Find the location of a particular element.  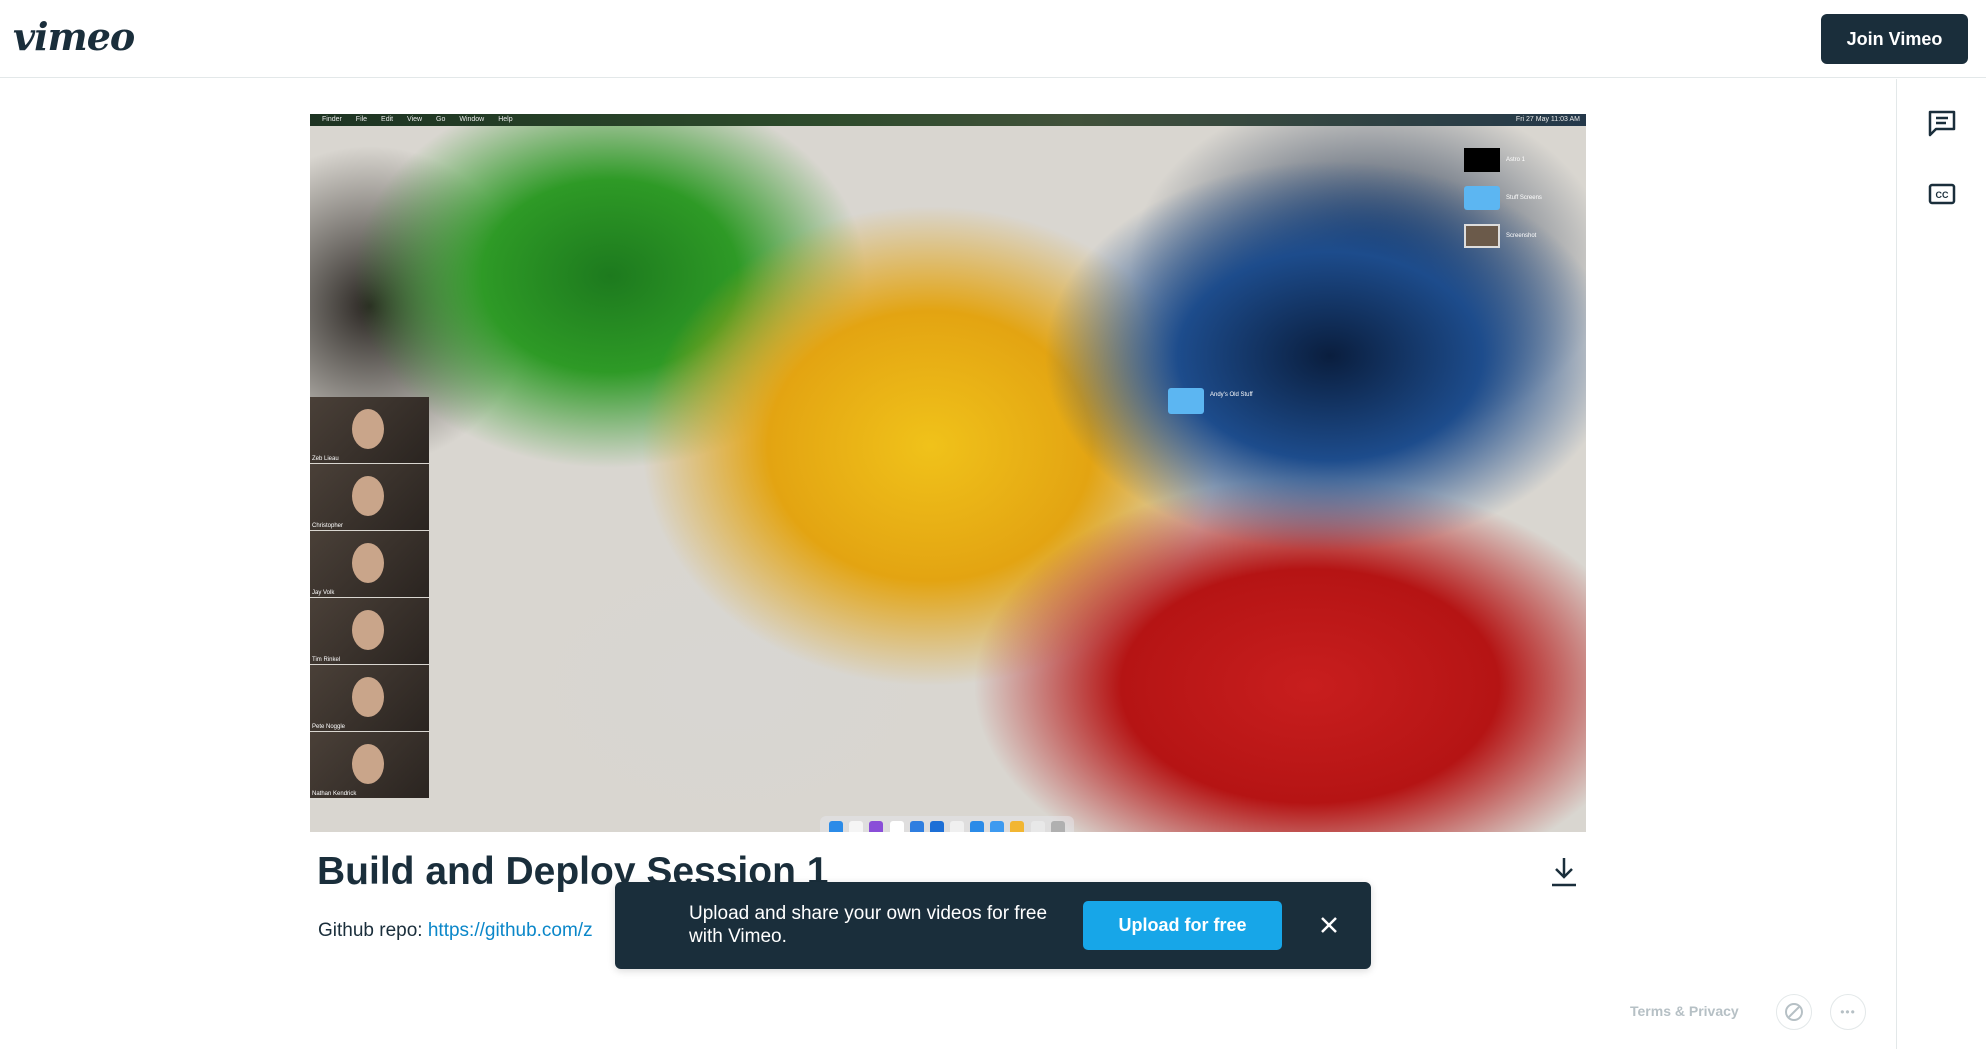

cc-label: CC is located at coordinates (1942, 195).